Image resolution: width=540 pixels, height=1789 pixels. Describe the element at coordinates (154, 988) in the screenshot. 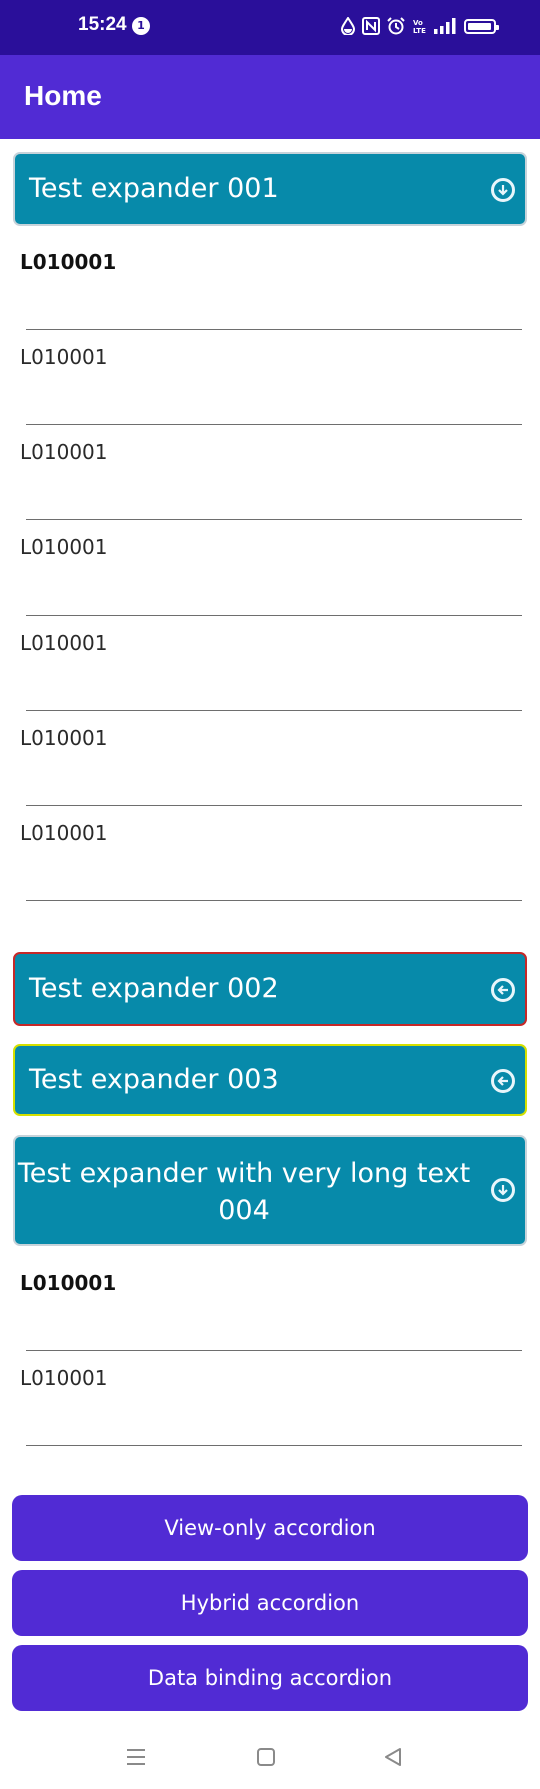

I see `expander-header-label: Test expander 002` at that location.